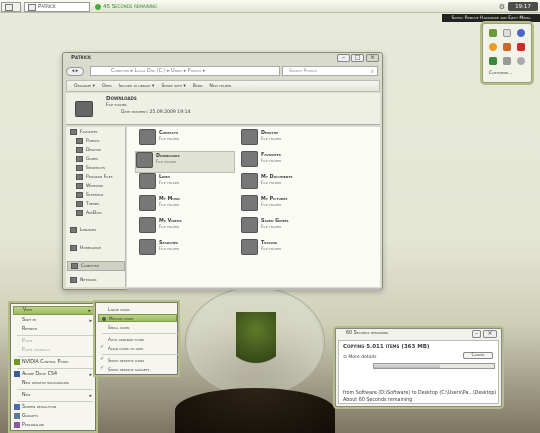 This screenshot has height=433, width=540. I want to click on submenu-large-icons: Large icons, so click(137, 309).